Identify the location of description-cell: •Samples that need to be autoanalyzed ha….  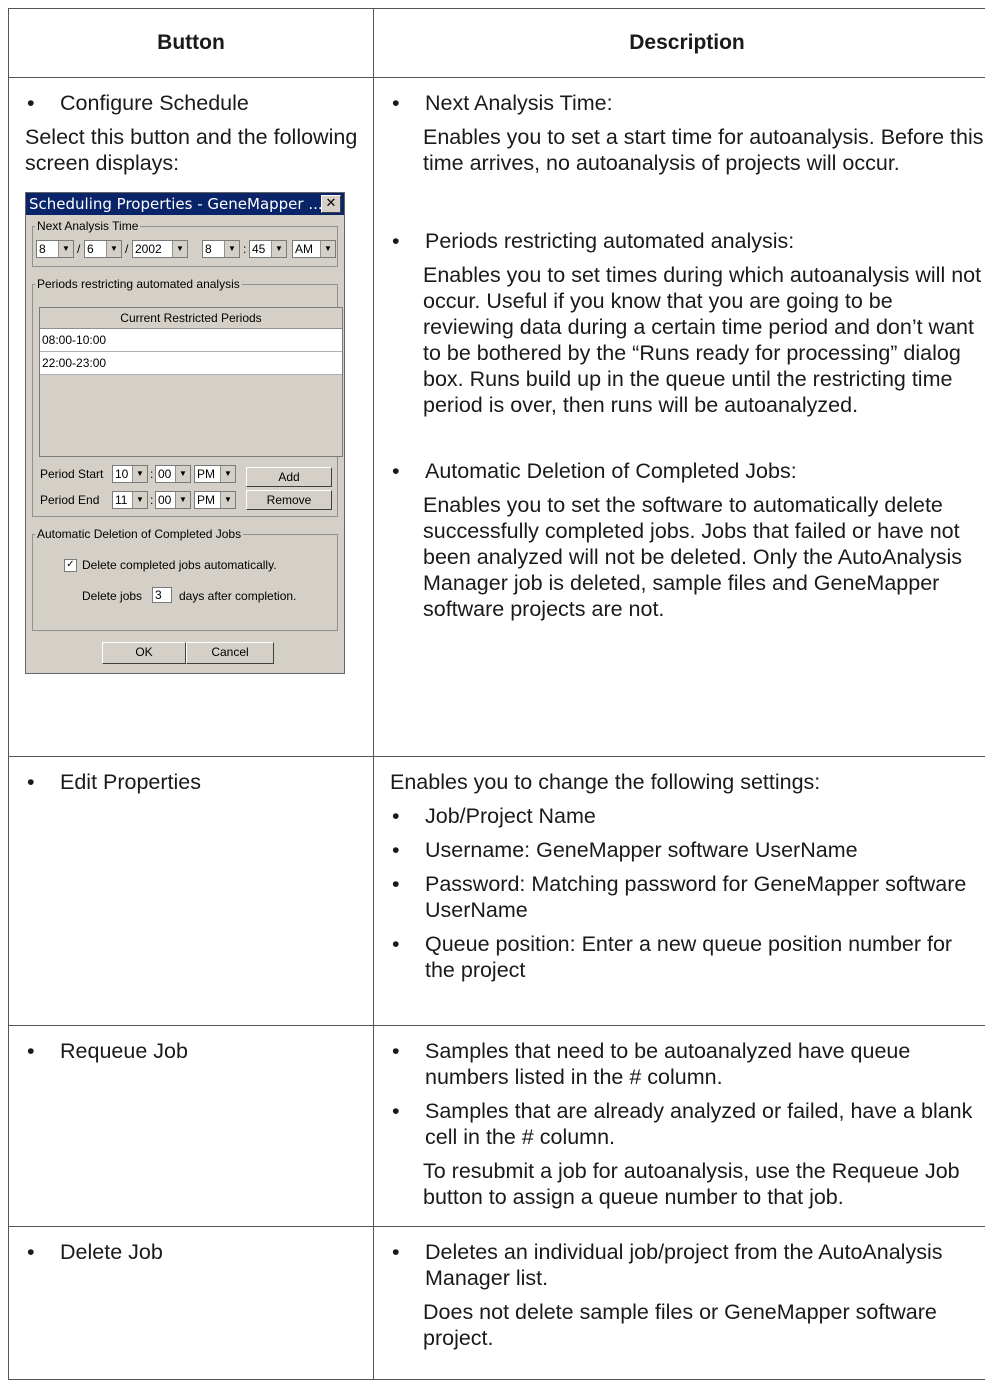
(679, 1126).